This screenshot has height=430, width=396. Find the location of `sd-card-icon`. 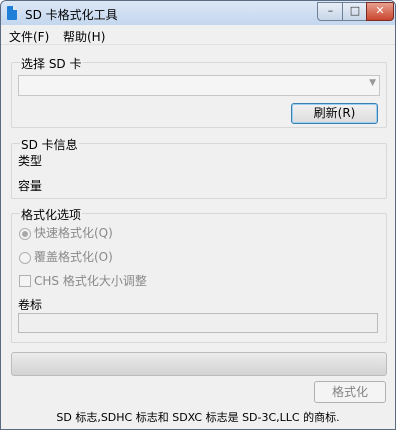

sd-card-icon is located at coordinates (12, 13).